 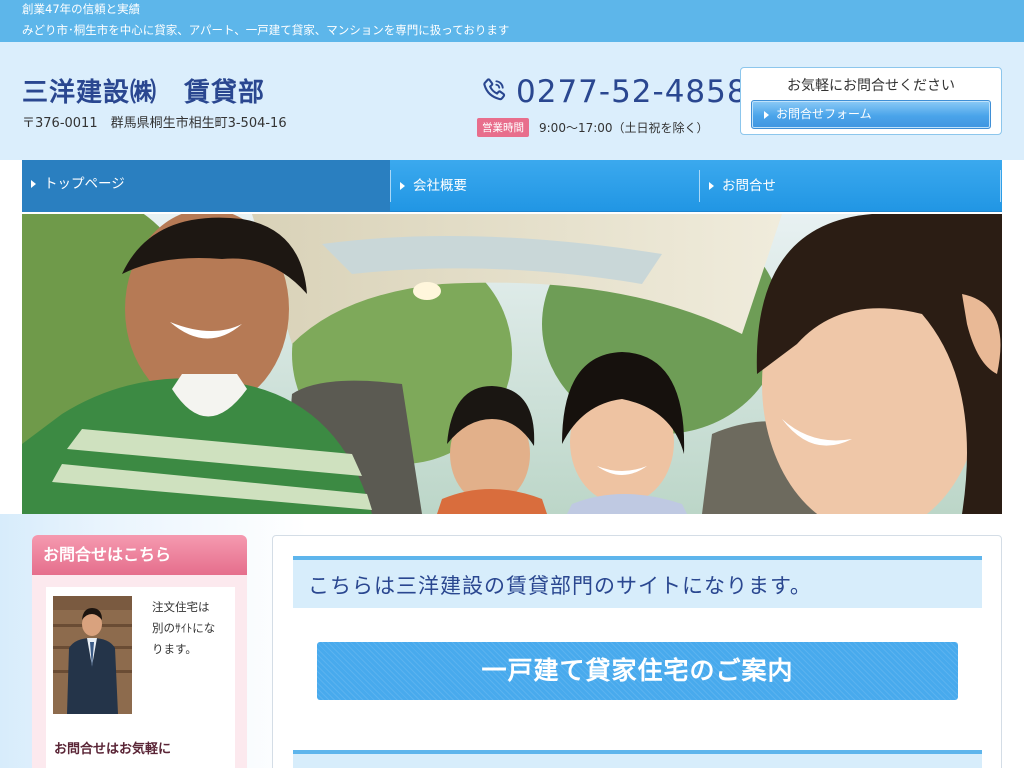 I want to click on company-address: 〒376-0011 群馬県桐生市相生町3-504-16, so click(x=154, y=123).